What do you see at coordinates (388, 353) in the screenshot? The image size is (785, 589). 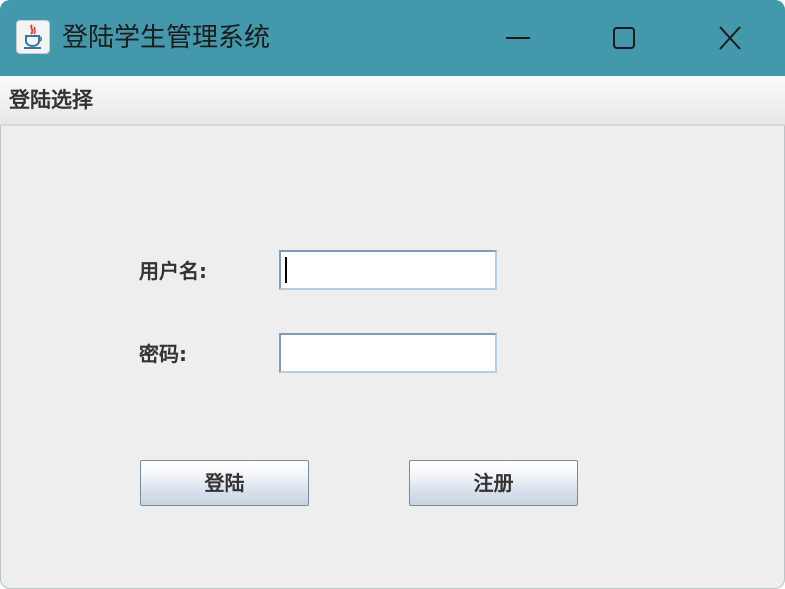 I see `password-input` at bounding box center [388, 353].